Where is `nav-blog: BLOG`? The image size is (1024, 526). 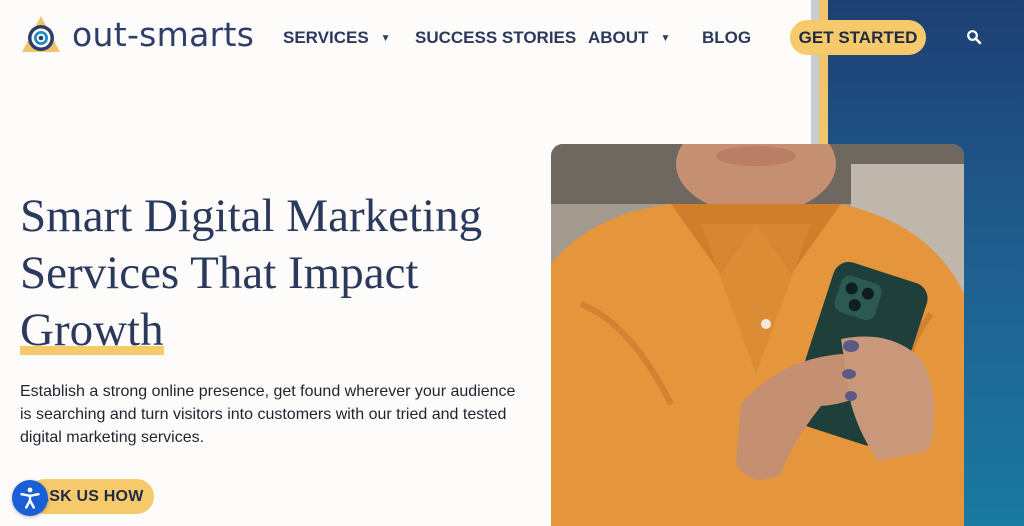
nav-blog: BLOG is located at coordinates (726, 38).